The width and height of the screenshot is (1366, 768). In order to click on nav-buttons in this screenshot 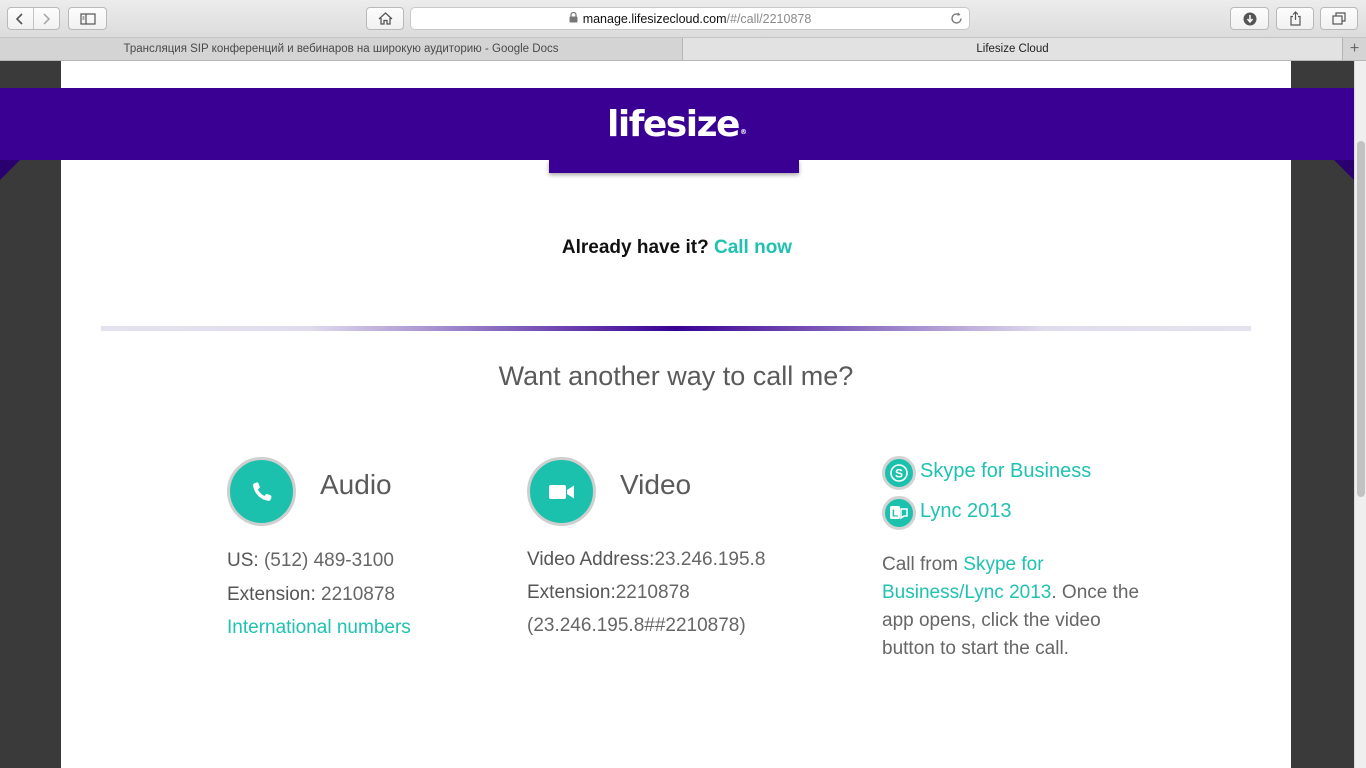, I will do `click(33, 18)`.